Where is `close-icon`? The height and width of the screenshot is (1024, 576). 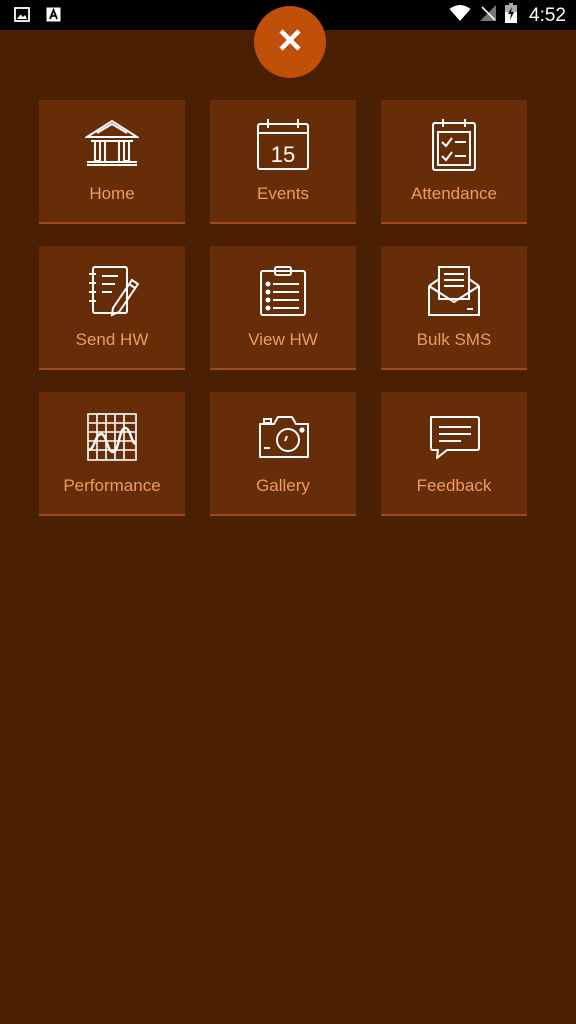 close-icon is located at coordinates (290, 42).